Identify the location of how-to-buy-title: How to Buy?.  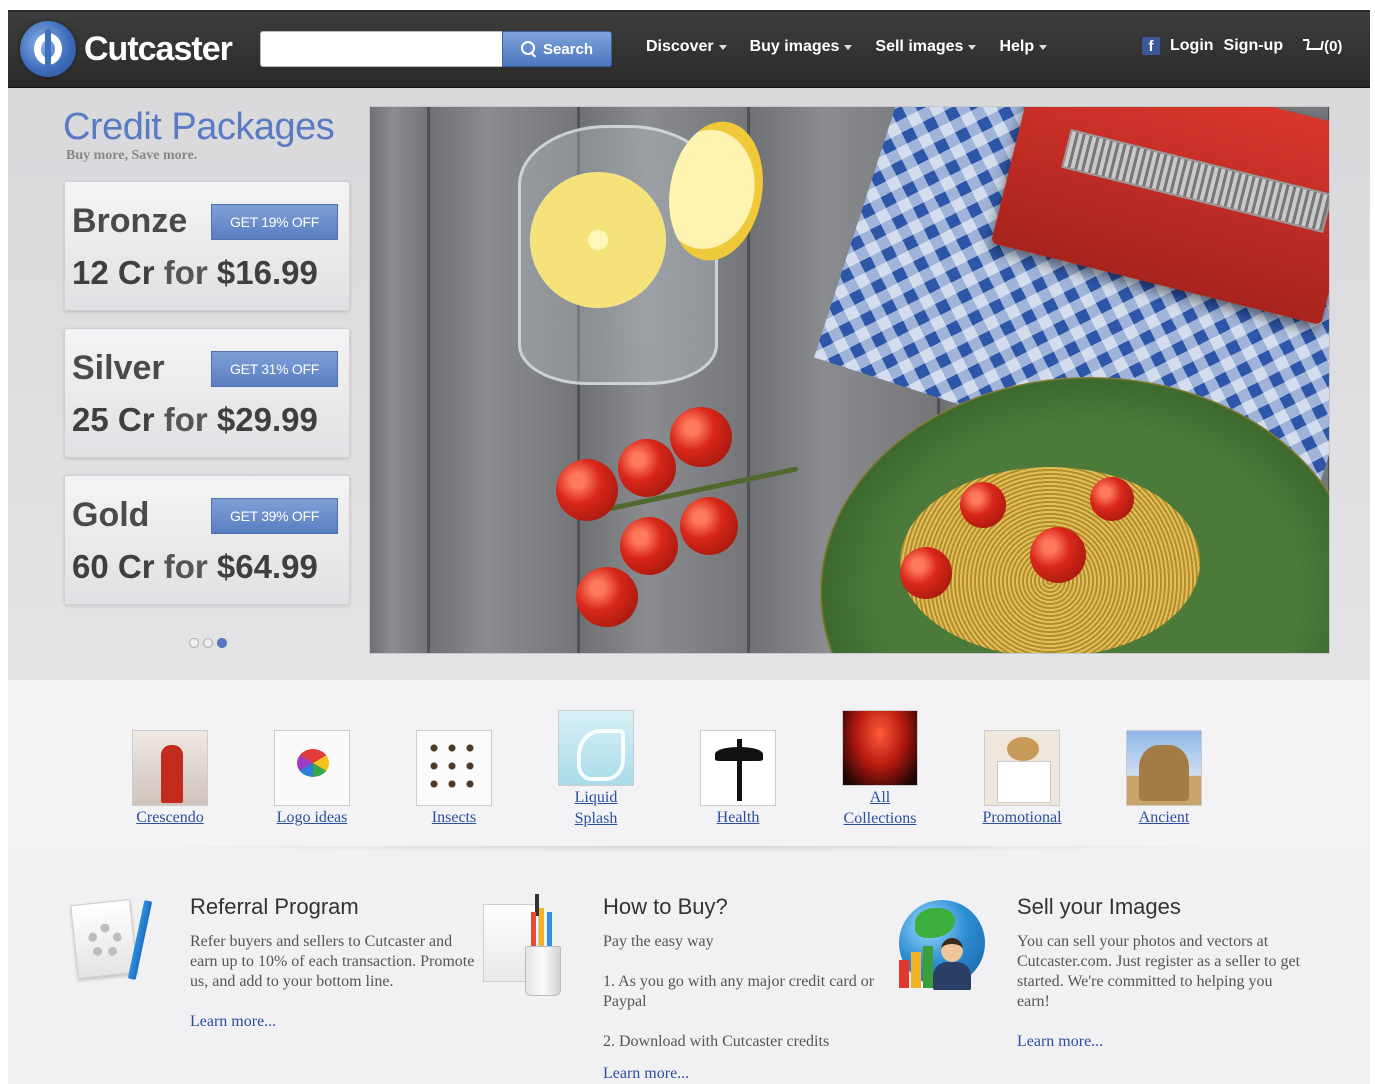
(665, 906).